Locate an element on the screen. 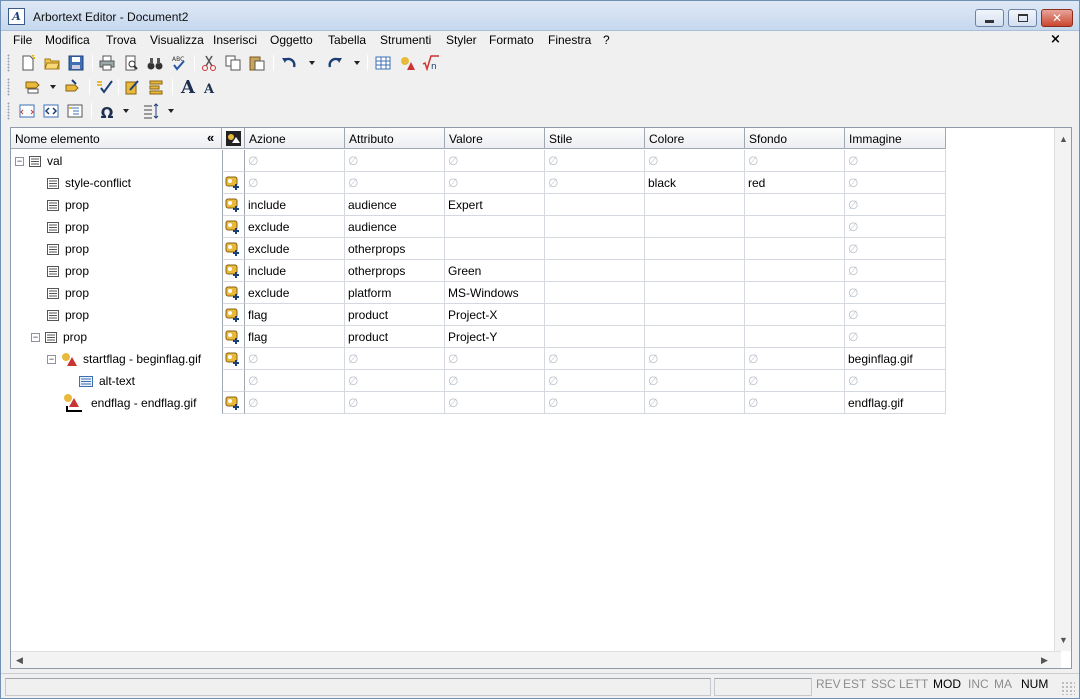 This screenshot has width=1080, height=699. undo-button is located at coordinates (289, 63).